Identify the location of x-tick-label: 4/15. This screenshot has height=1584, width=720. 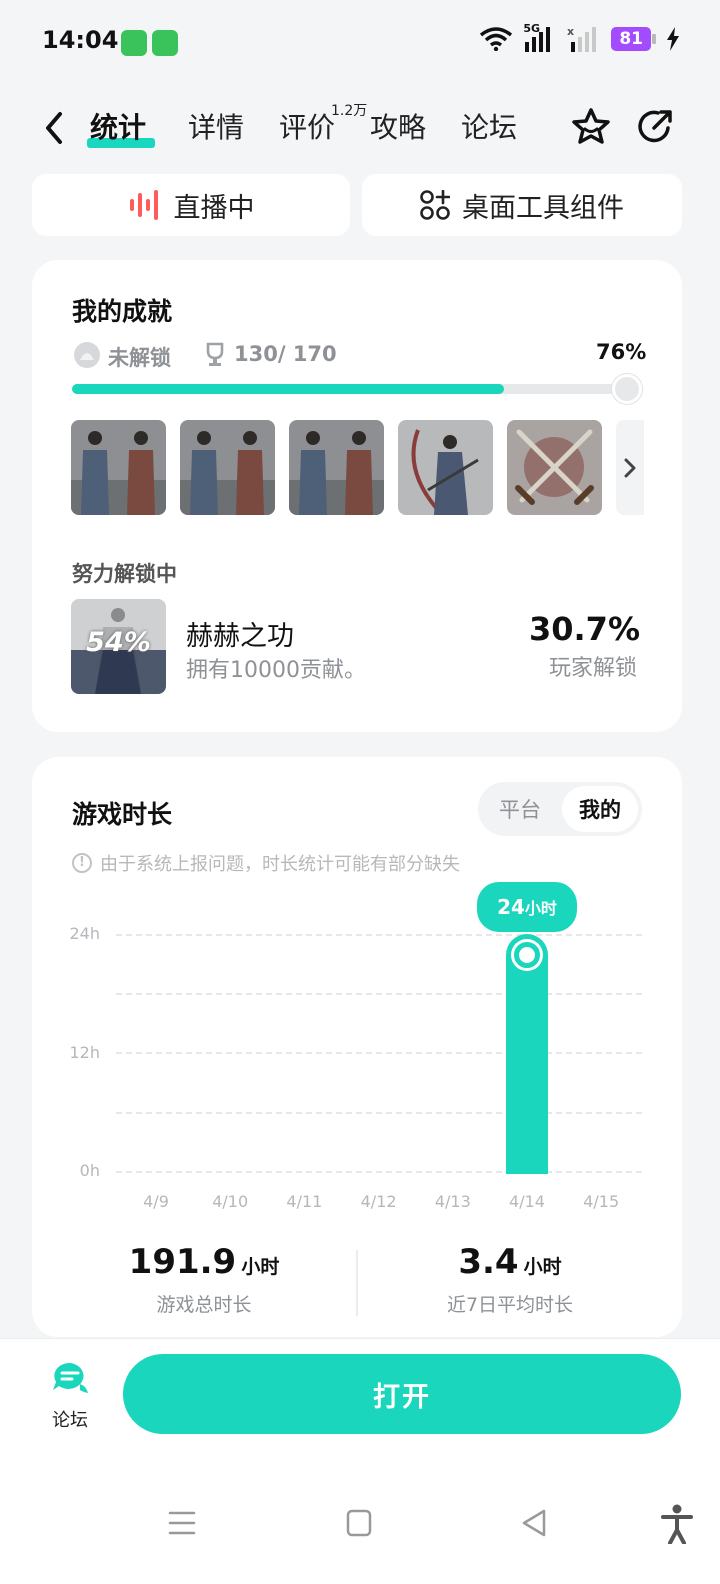
(601, 1201).